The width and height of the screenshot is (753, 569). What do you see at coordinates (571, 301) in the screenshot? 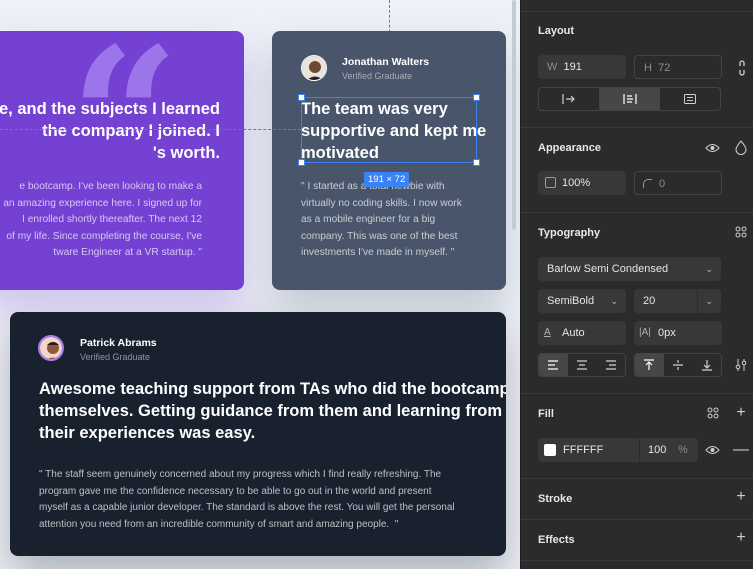
I see `font-weight-value: SemiBold` at bounding box center [571, 301].